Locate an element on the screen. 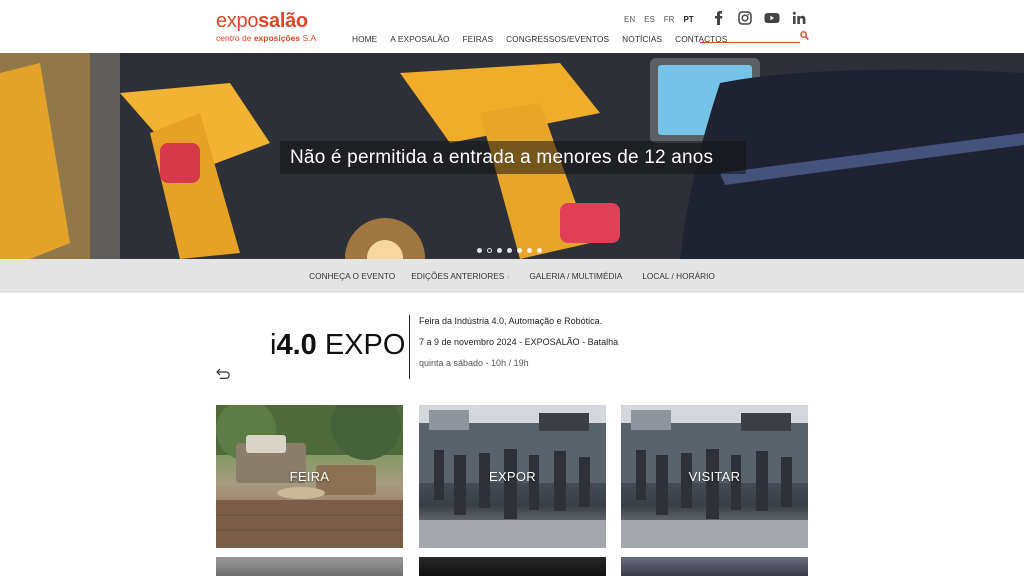 Image resolution: width=1024 pixels, height=576 pixels. nav-congressos-eventos: CONGRESSOS/EVENTOS is located at coordinates (557, 39).